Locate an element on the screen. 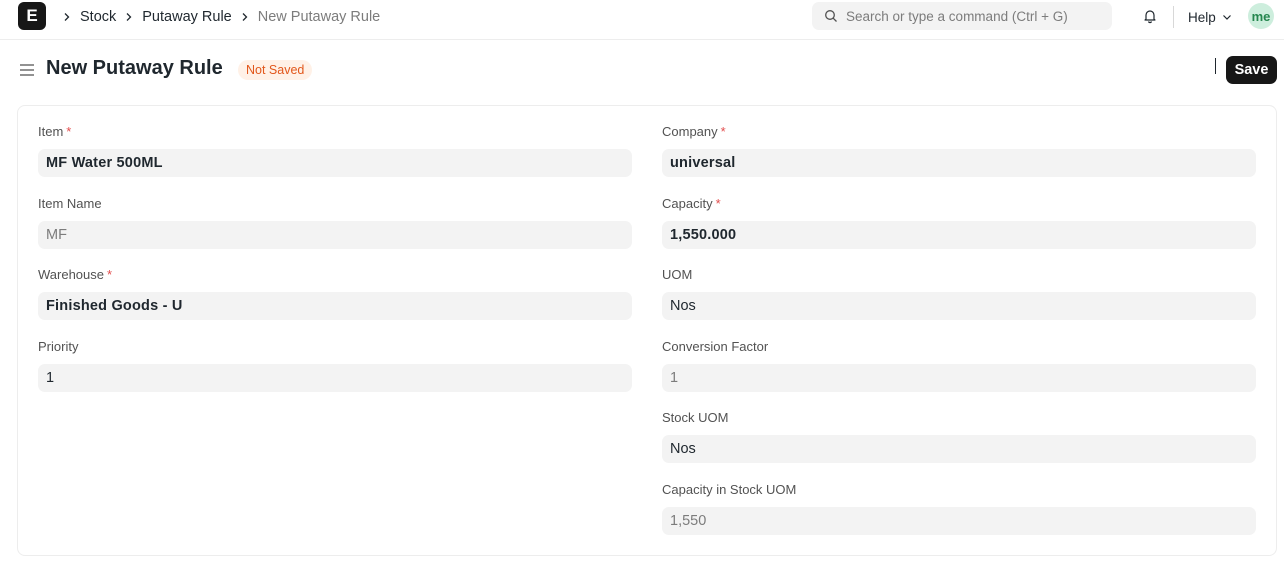 The width and height of the screenshot is (1284, 584). field-uom: UOM Nos is located at coordinates (959, 293).